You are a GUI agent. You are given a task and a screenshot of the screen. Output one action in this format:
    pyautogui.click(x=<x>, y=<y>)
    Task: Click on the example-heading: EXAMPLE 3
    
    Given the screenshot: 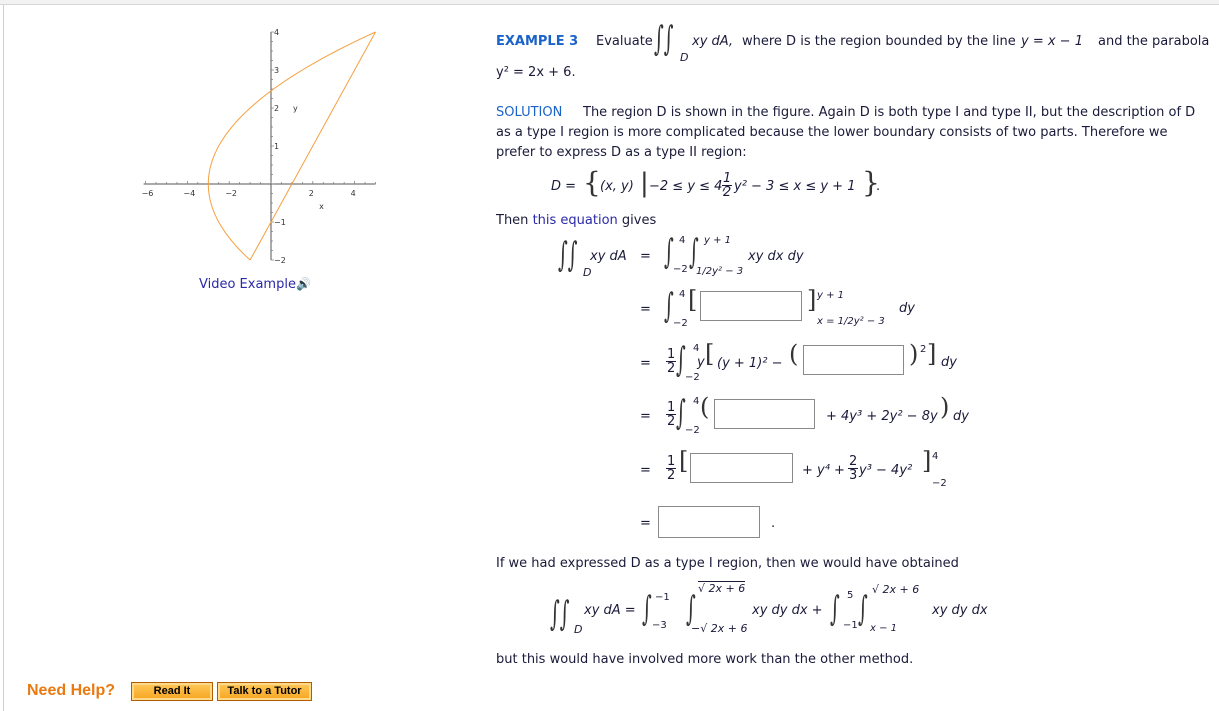 What is the action you would take?
    pyautogui.click(x=537, y=41)
    